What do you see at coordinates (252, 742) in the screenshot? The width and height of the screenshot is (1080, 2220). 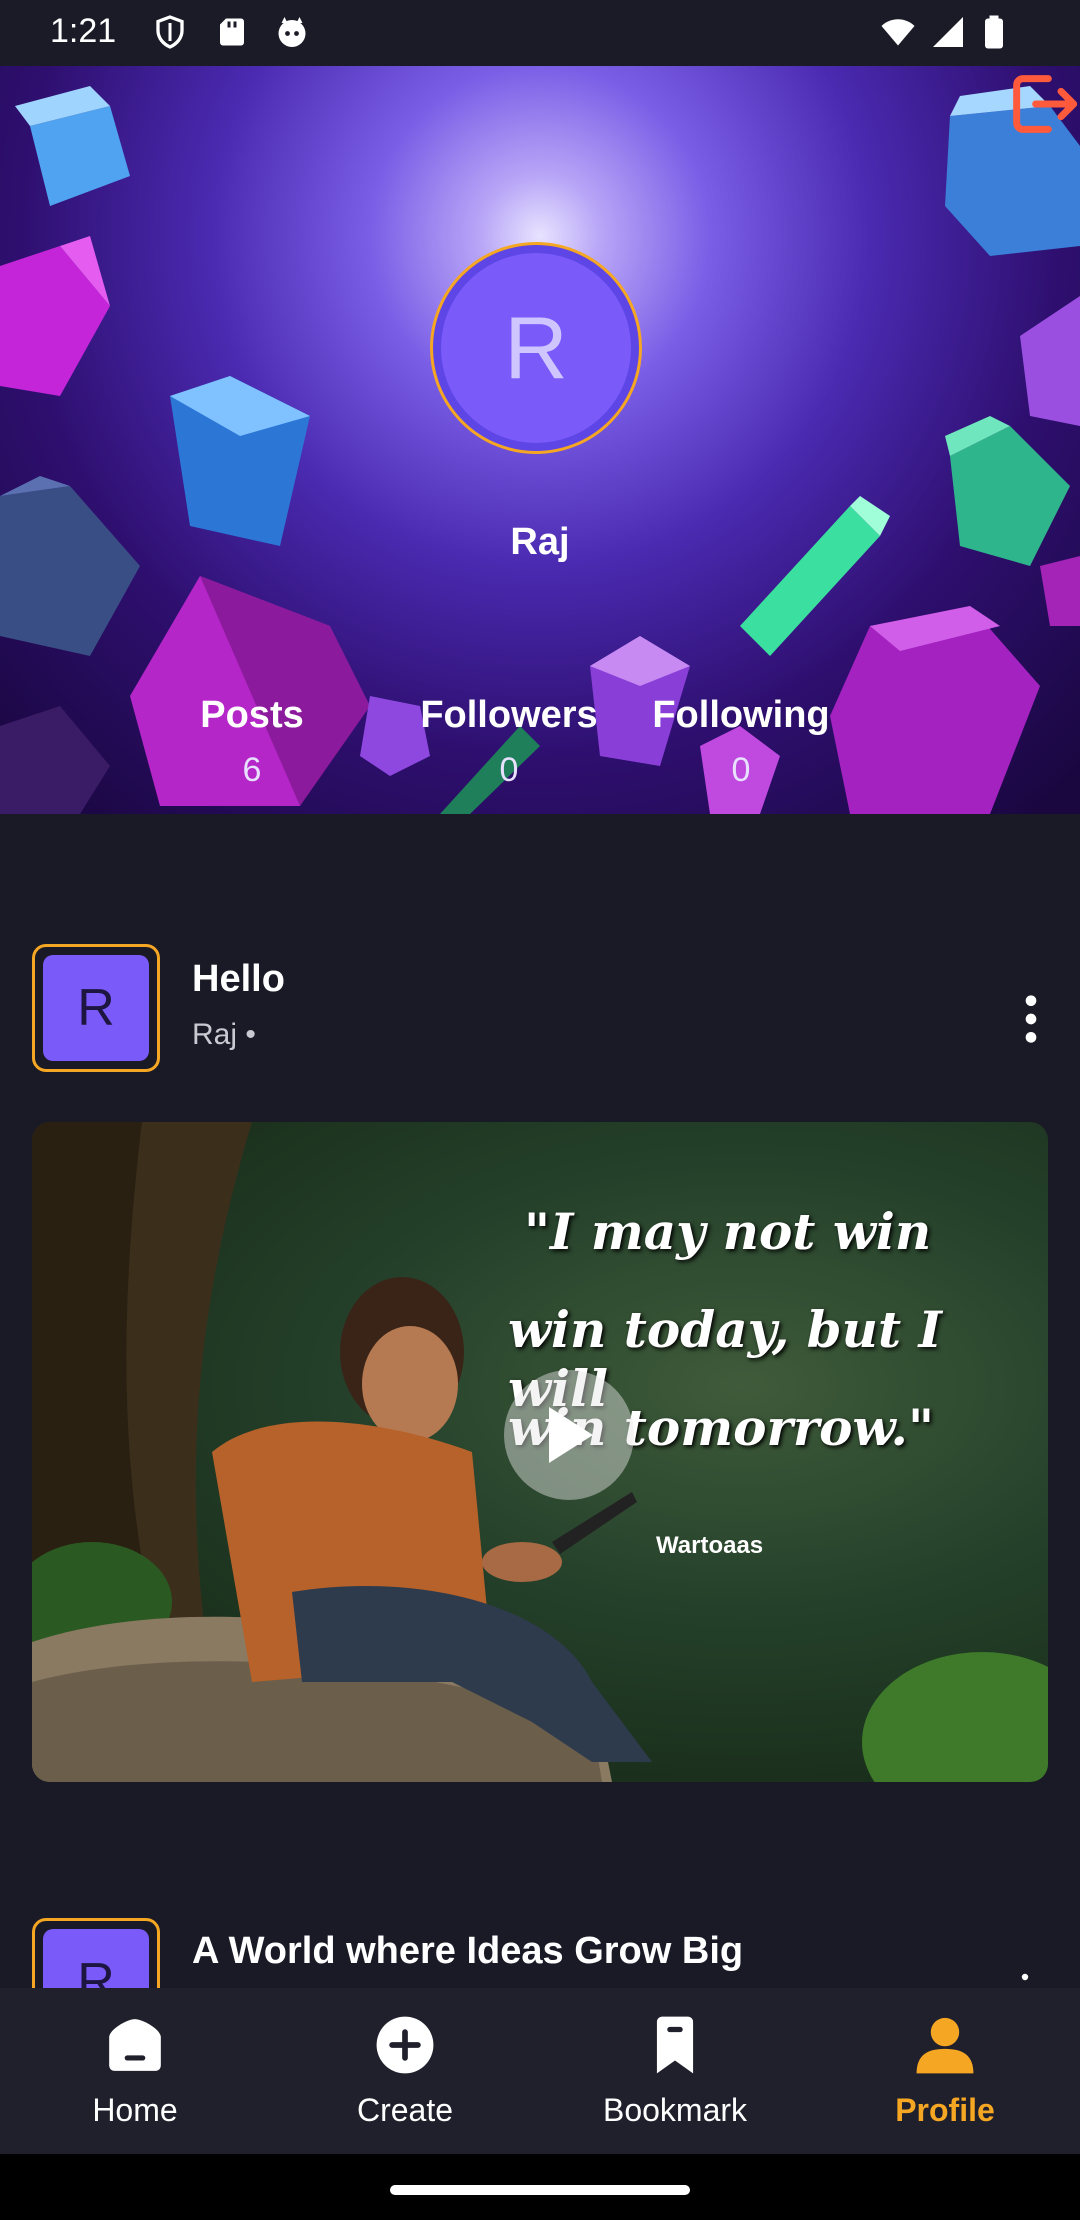 I see `stat-posts: Posts 6` at bounding box center [252, 742].